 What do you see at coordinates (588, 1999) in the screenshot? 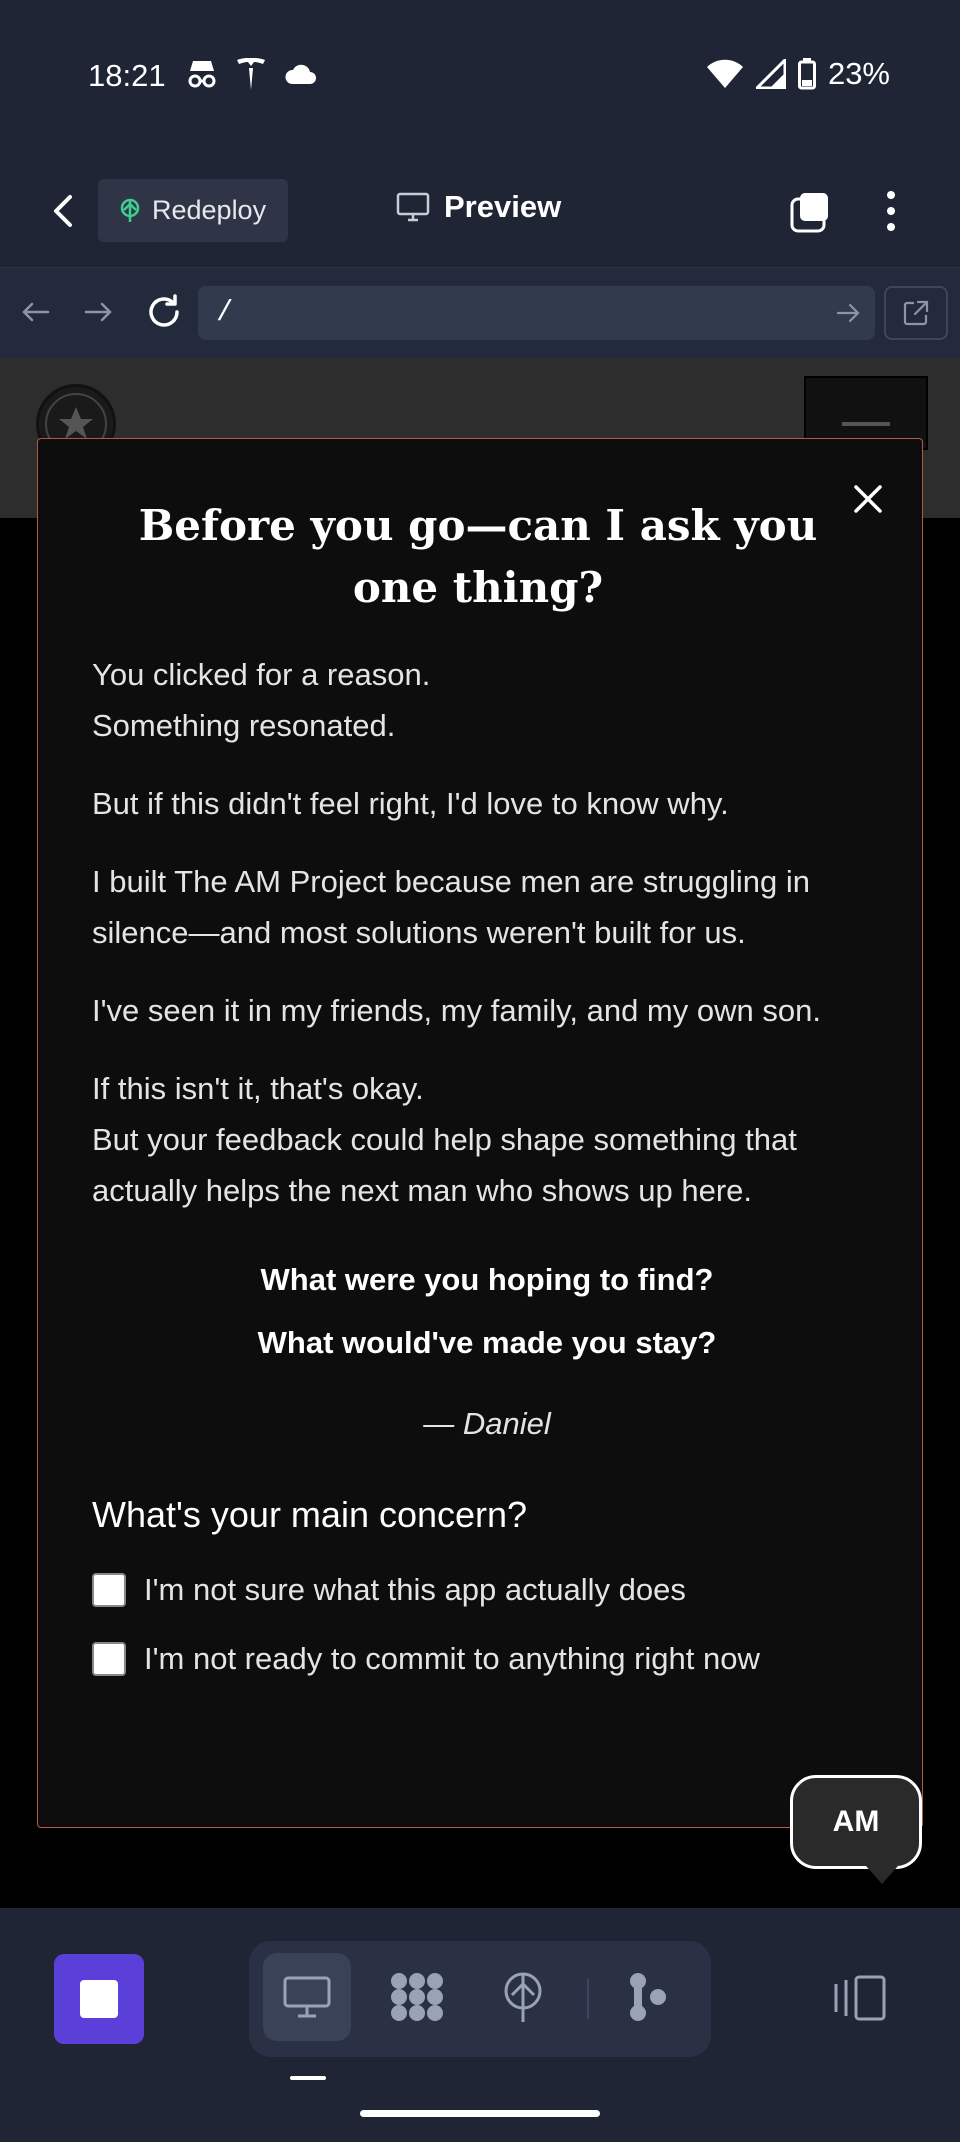
I see `tool-separator` at bounding box center [588, 1999].